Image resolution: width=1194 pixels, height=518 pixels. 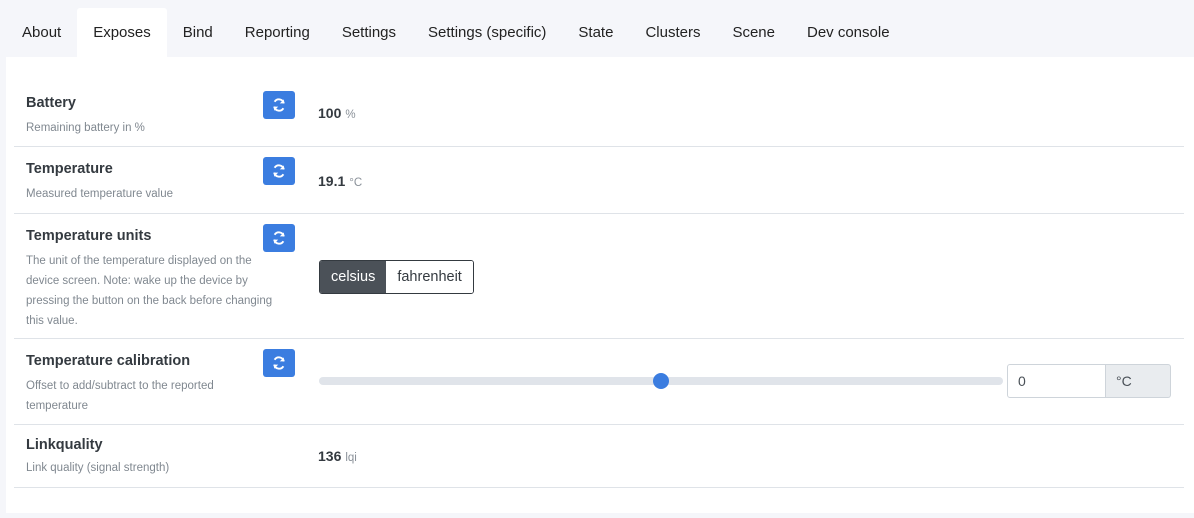 What do you see at coordinates (351, 458) in the screenshot?
I see `value-unit: lqi` at bounding box center [351, 458].